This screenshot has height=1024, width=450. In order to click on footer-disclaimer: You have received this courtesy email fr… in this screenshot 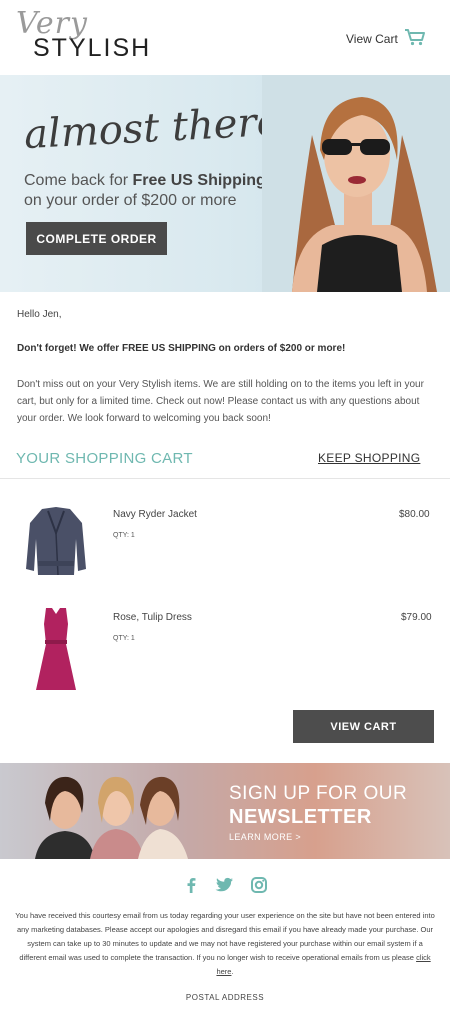, I will do `click(225, 944)`.